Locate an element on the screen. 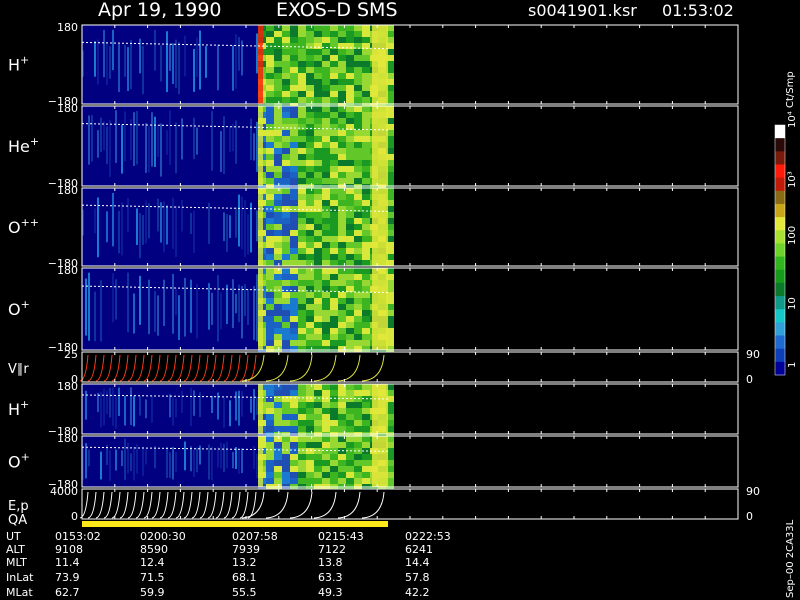  colorbar-swatch is located at coordinates (780, 210).